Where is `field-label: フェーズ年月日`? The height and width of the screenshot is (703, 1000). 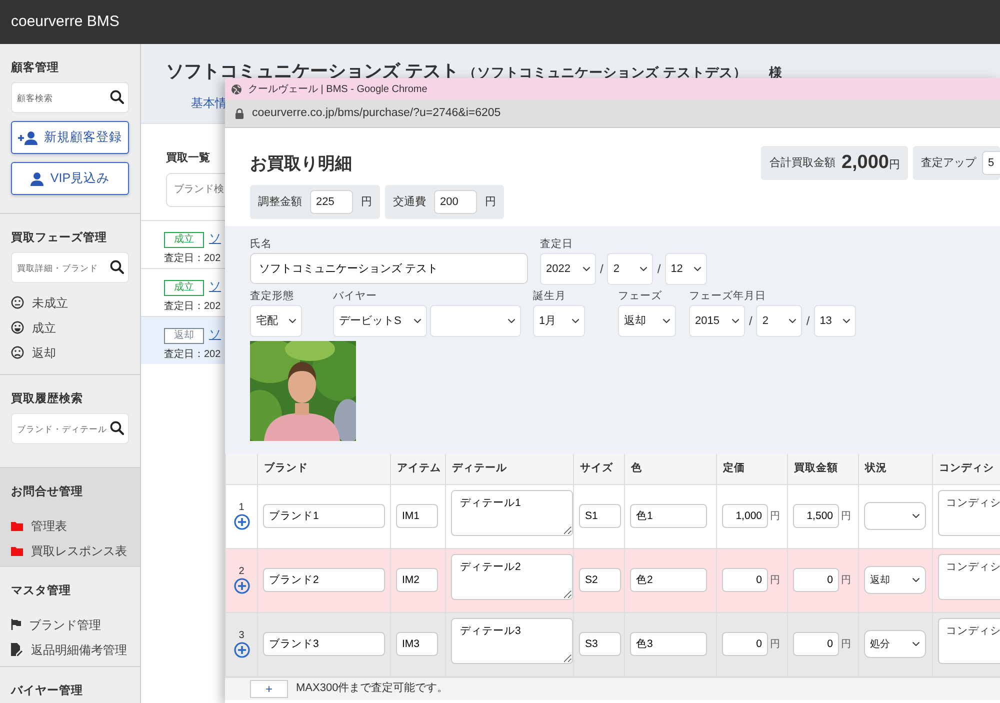 field-label: フェーズ年月日 is located at coordinates (727, 296).